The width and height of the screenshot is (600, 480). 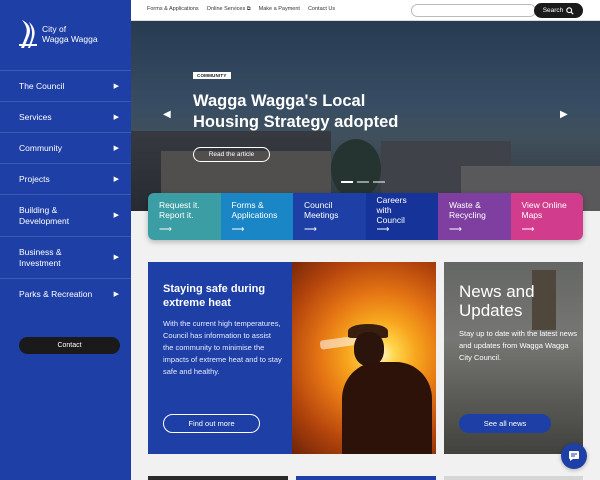 What do you see at coordinates (34, 178) in the screenshot?
I see `sidebar-item-label: Projects` at bounding box center [34, 178].